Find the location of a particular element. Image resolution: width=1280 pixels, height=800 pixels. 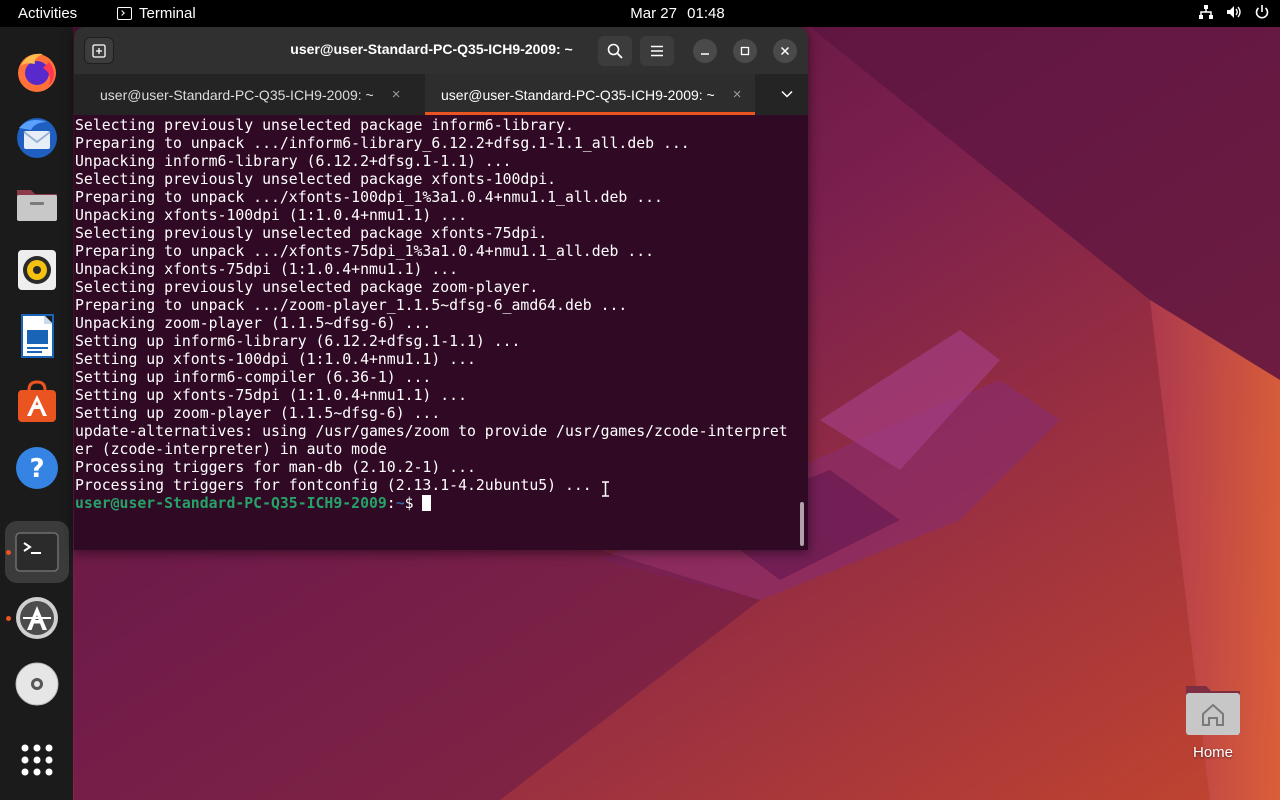

libreoffice-writer-icon is located at coordinates (37, 336).